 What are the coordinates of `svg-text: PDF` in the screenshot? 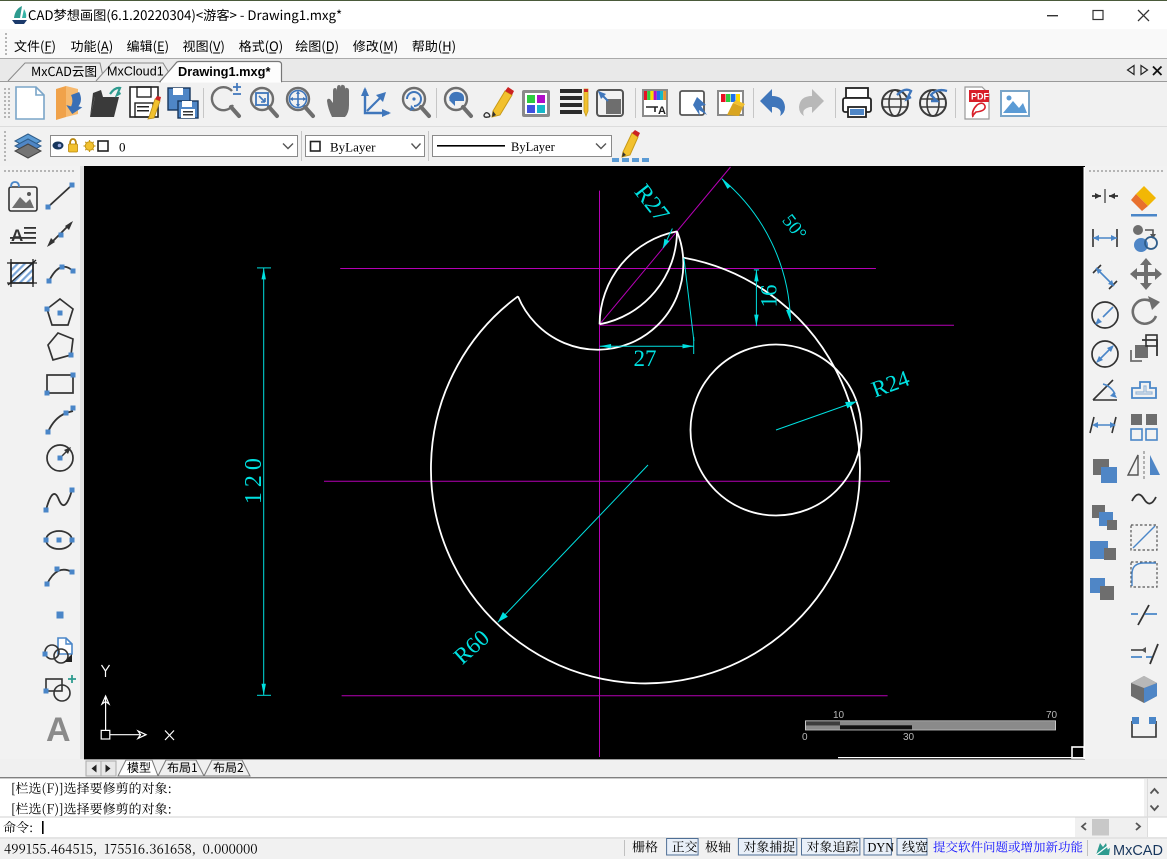 It's located at (980, 97).